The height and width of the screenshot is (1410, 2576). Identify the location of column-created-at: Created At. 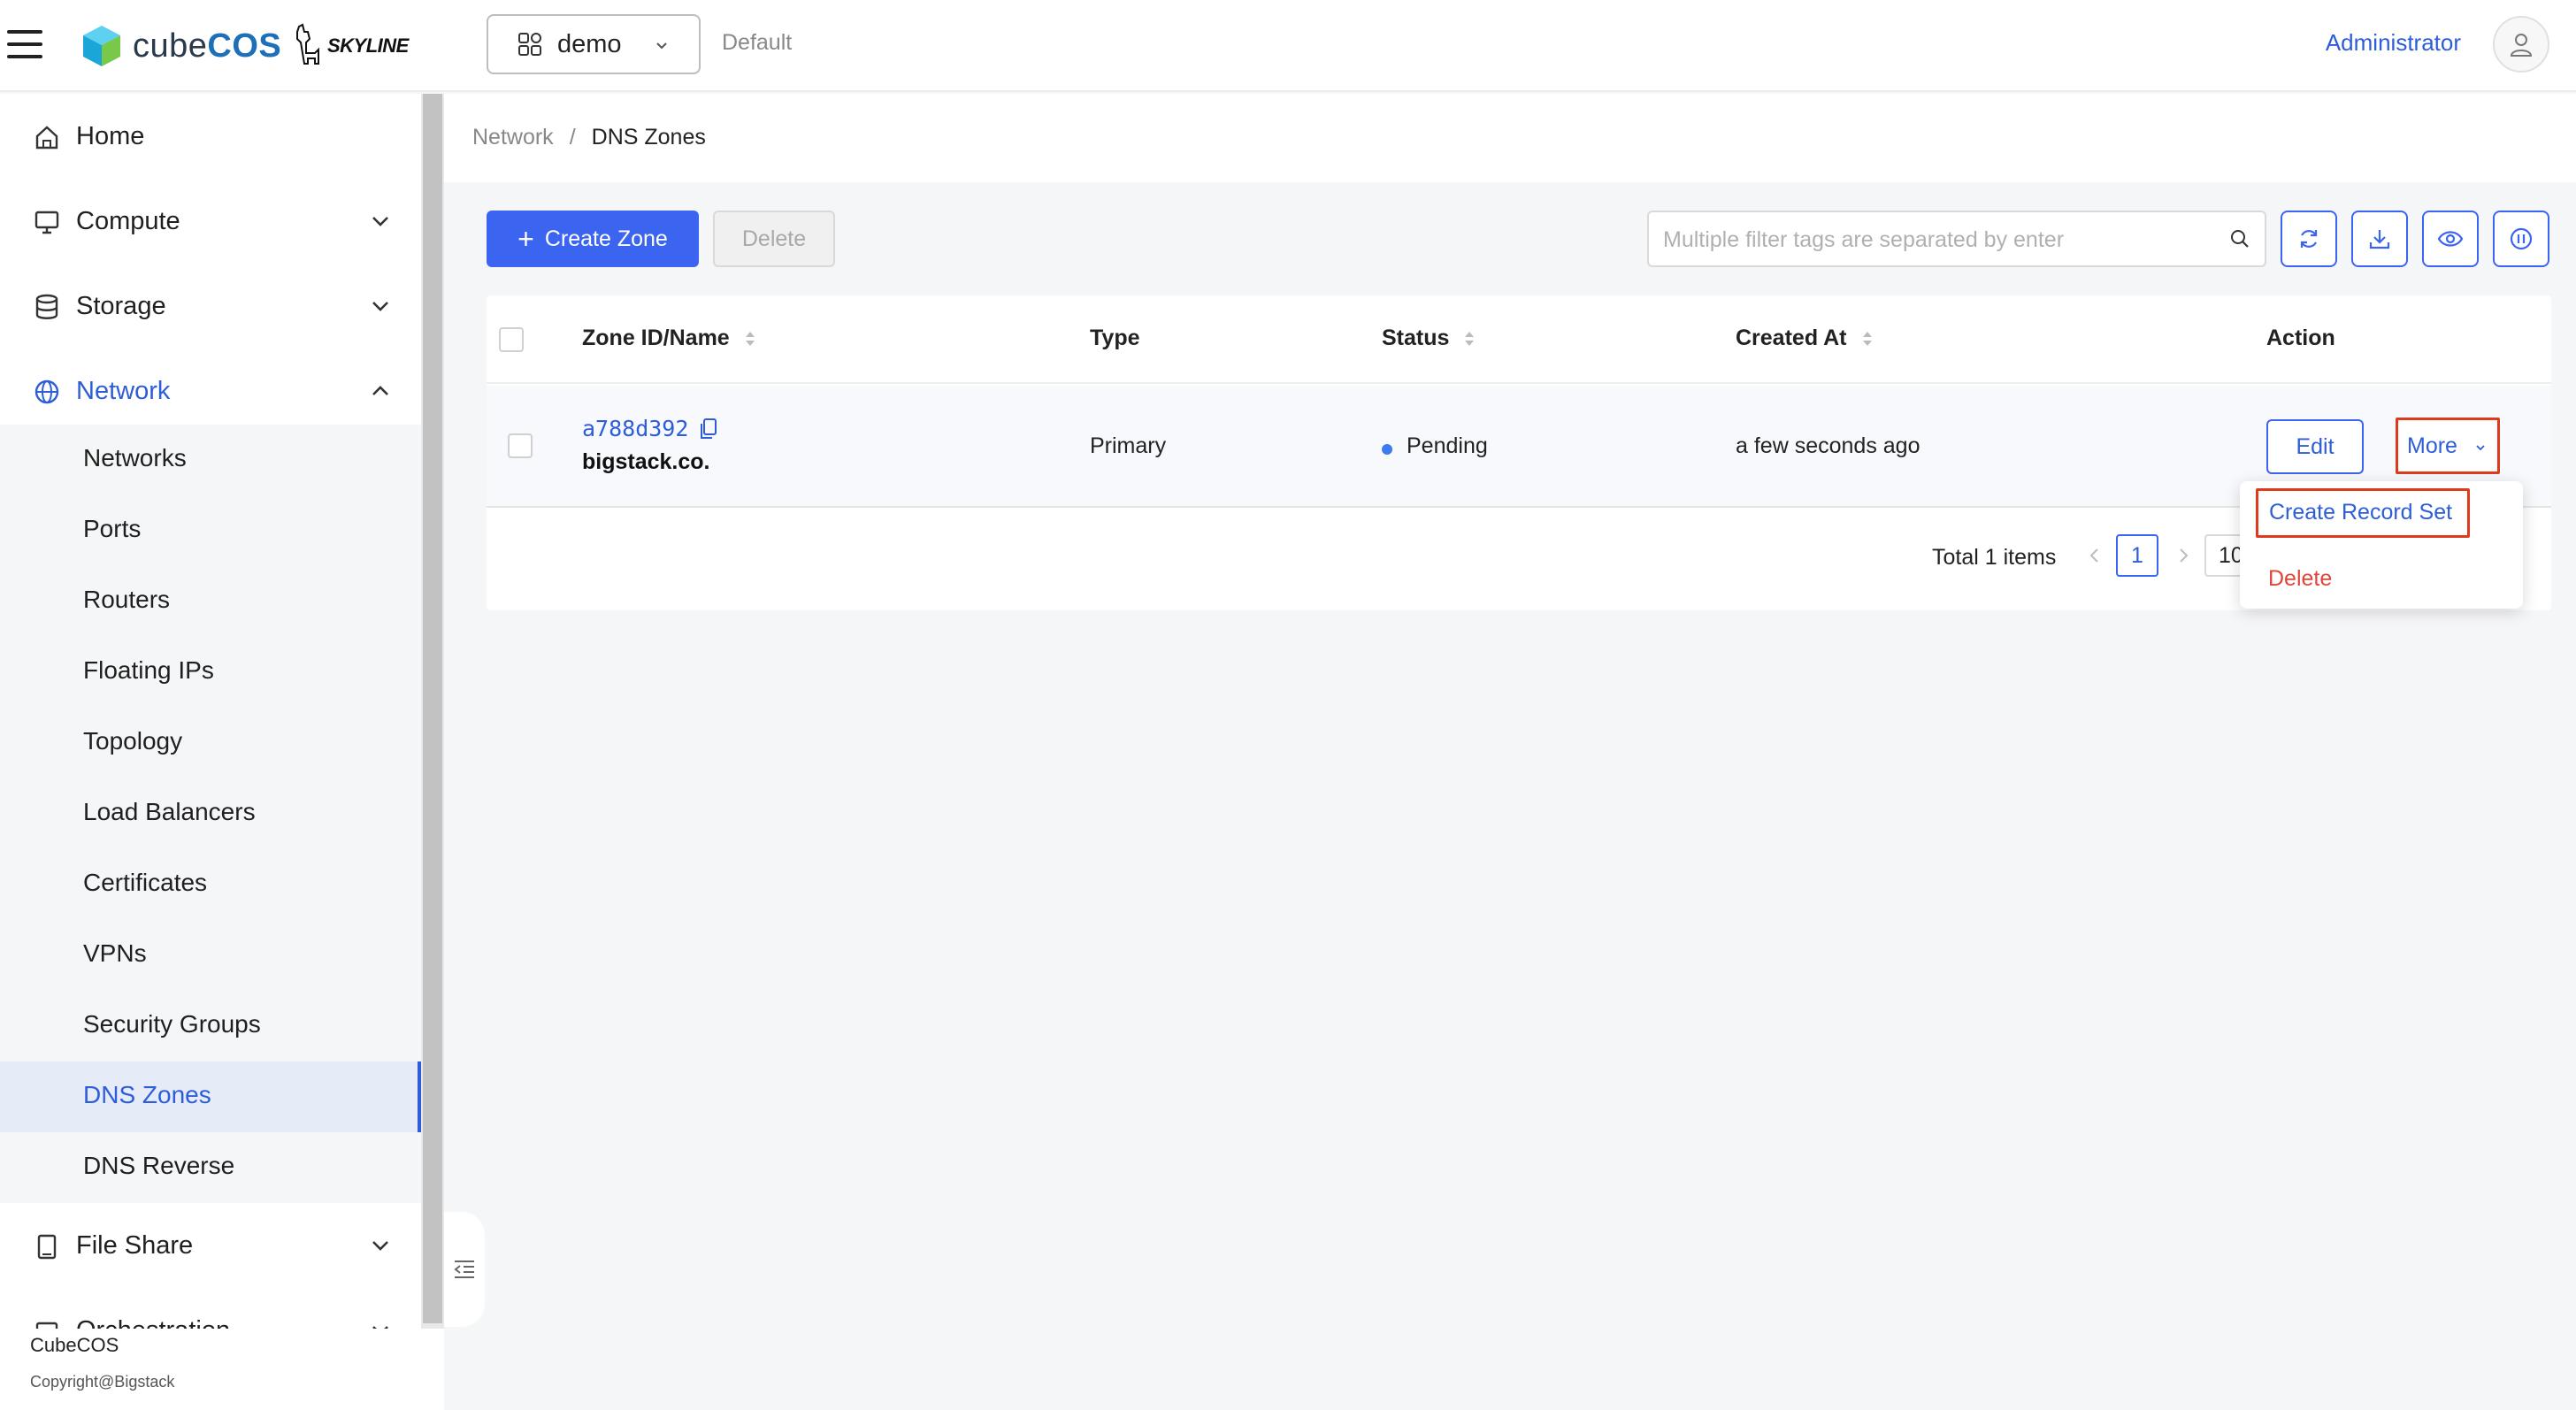
(1805, 338).